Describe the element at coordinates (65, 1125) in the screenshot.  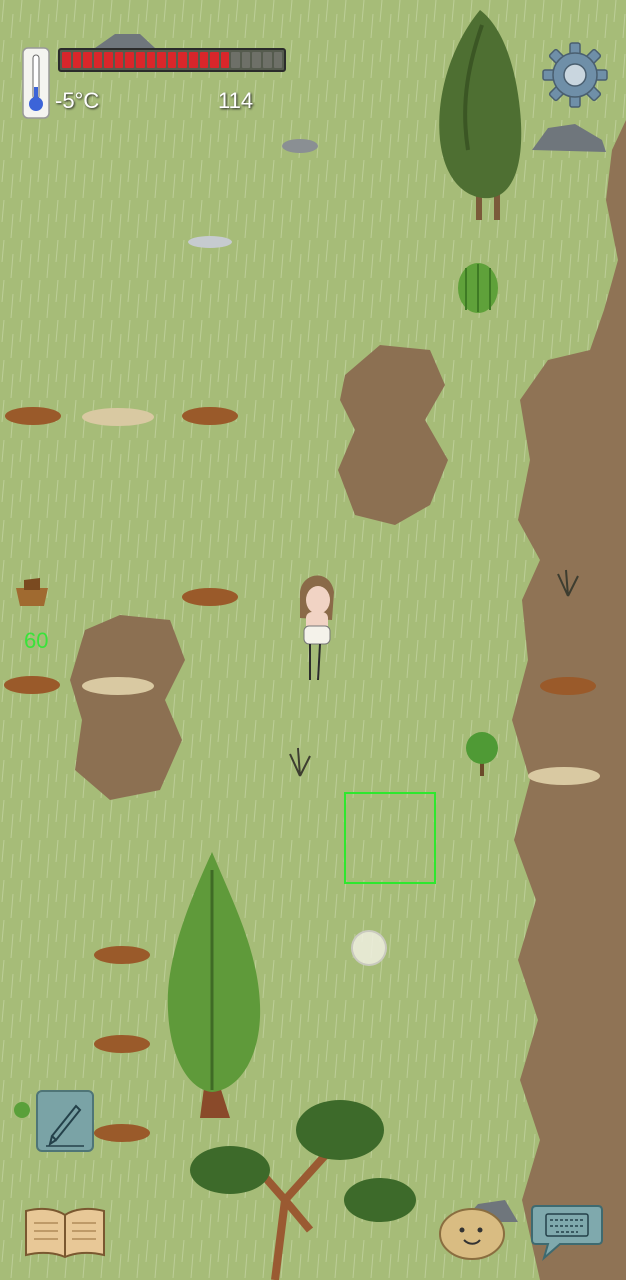
I see `pencil-icon` at that location.